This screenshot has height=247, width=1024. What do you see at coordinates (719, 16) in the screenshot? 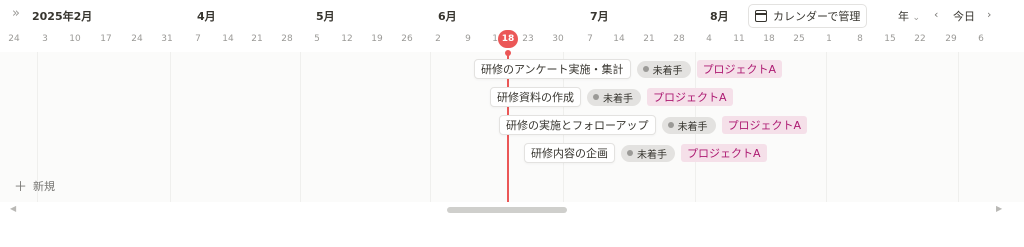
I see `month-label: 8月` at bounding box center [719, 16].